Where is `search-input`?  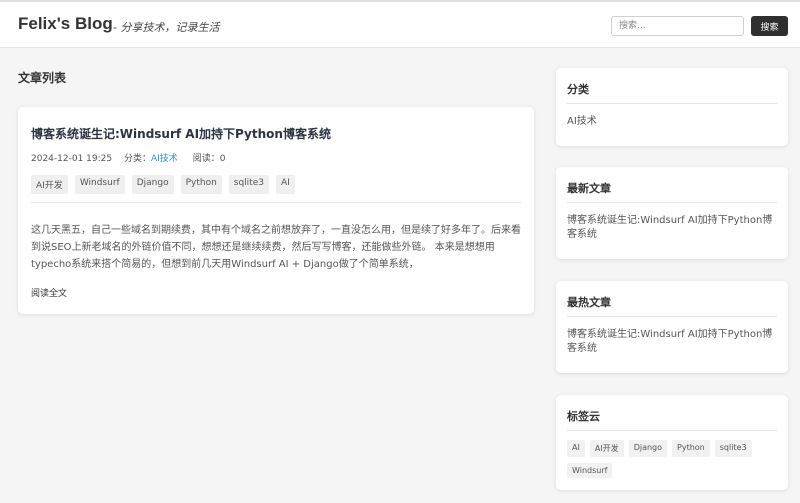 search-input is located at coordinates (677, 26).